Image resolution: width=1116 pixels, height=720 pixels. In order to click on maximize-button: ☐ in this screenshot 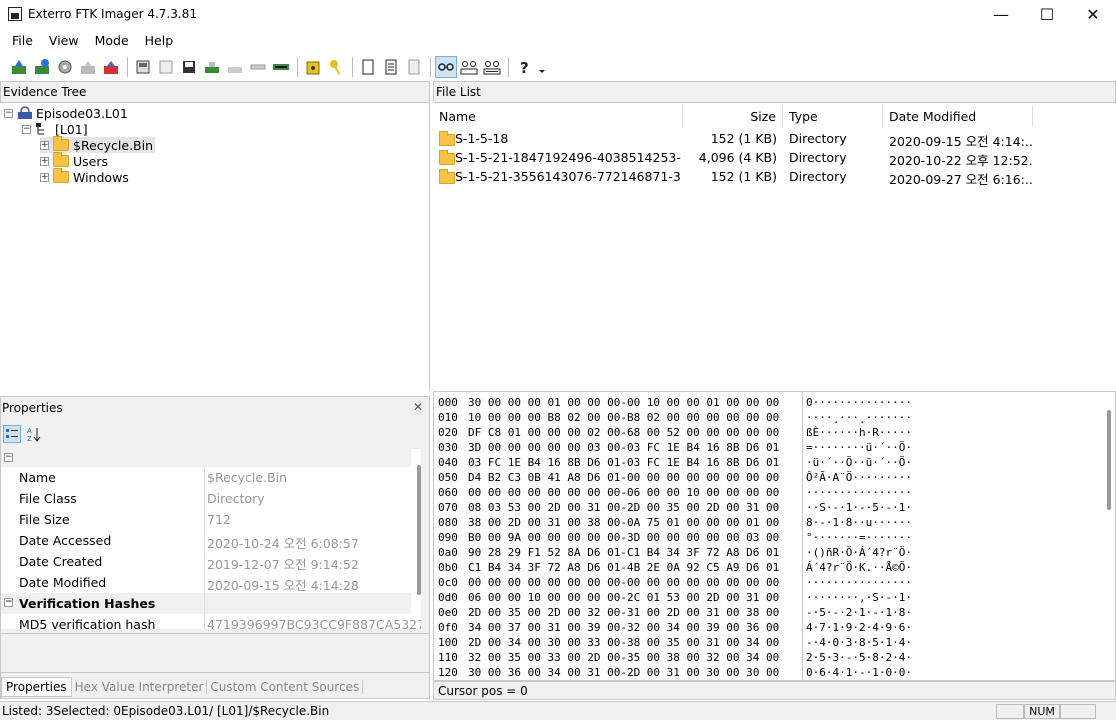, I will do `click(1047, 14)`.